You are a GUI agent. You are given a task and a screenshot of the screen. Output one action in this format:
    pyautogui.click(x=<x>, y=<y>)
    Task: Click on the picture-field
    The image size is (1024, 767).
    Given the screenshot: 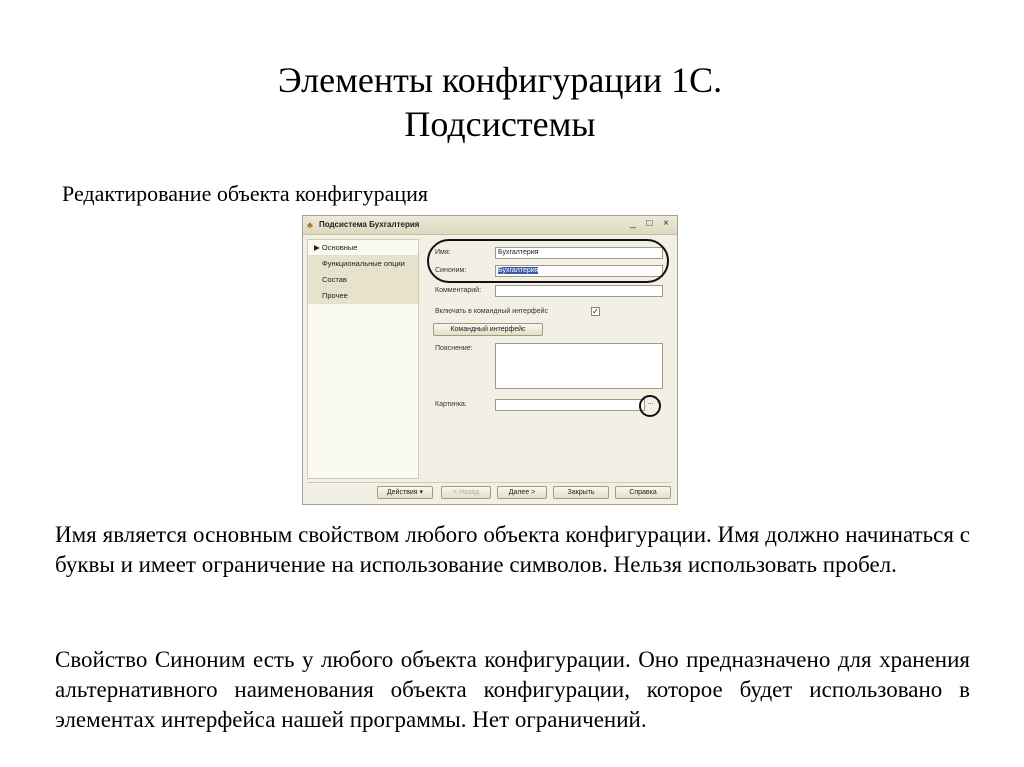 What is the action you would take?
    pyautogui.click(x=570, y=405)
    